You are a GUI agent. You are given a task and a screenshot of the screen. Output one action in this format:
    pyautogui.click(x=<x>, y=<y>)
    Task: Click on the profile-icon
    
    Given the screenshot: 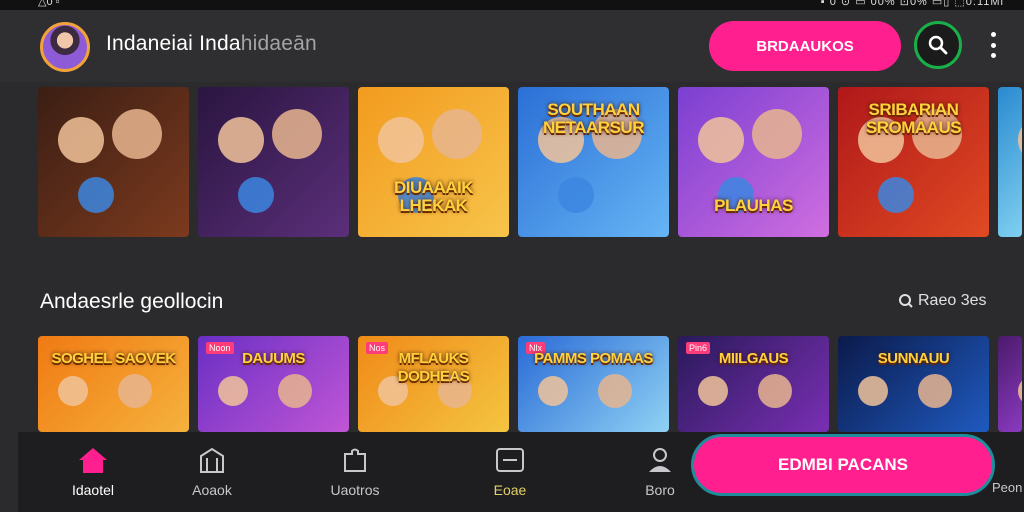 What is the action you would take?
    pyautogui.click(x=660, y=460)
    